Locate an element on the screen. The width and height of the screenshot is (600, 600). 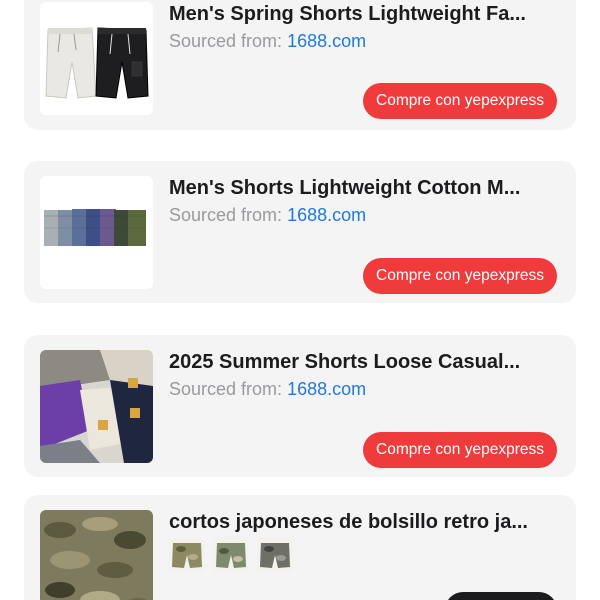
variant-thumbnails is located at coordinates (231, 555).